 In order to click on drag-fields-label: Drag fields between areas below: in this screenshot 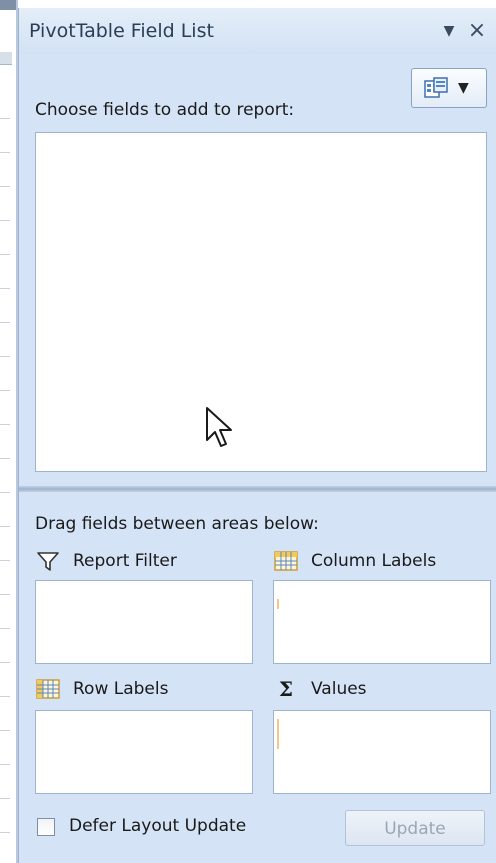, I will do `click(177, 524)`.